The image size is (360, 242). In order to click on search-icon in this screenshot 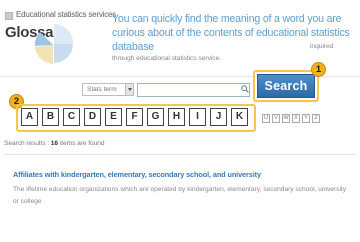, I will do `click(245, 89)`.